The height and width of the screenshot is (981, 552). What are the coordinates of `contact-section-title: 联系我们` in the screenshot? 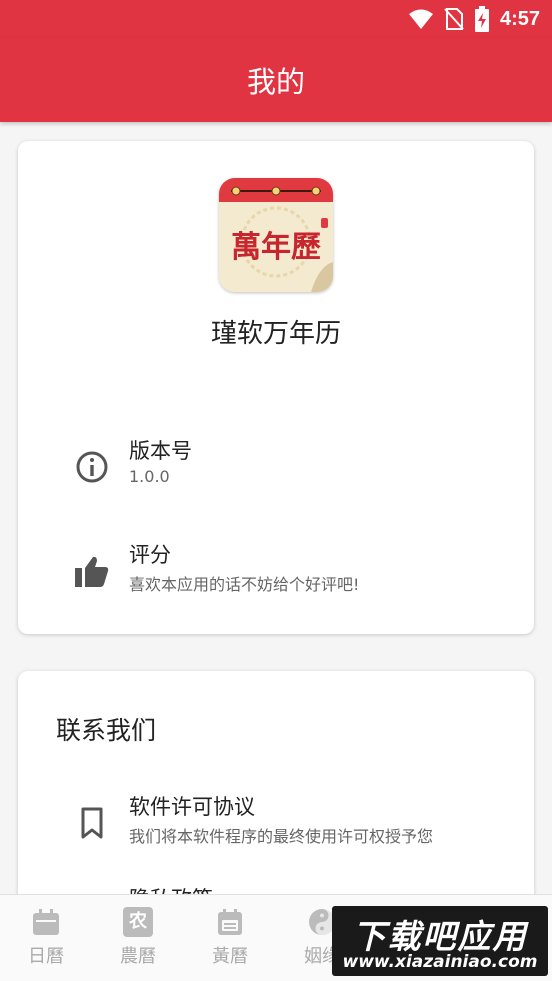 It's located at (106, 730).